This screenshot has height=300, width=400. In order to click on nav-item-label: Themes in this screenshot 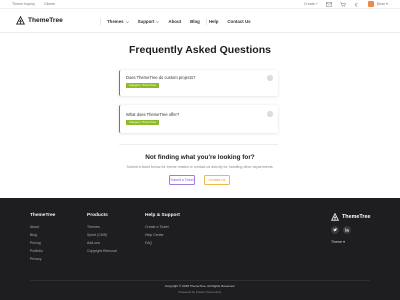, I will do `click(115, 21)`.